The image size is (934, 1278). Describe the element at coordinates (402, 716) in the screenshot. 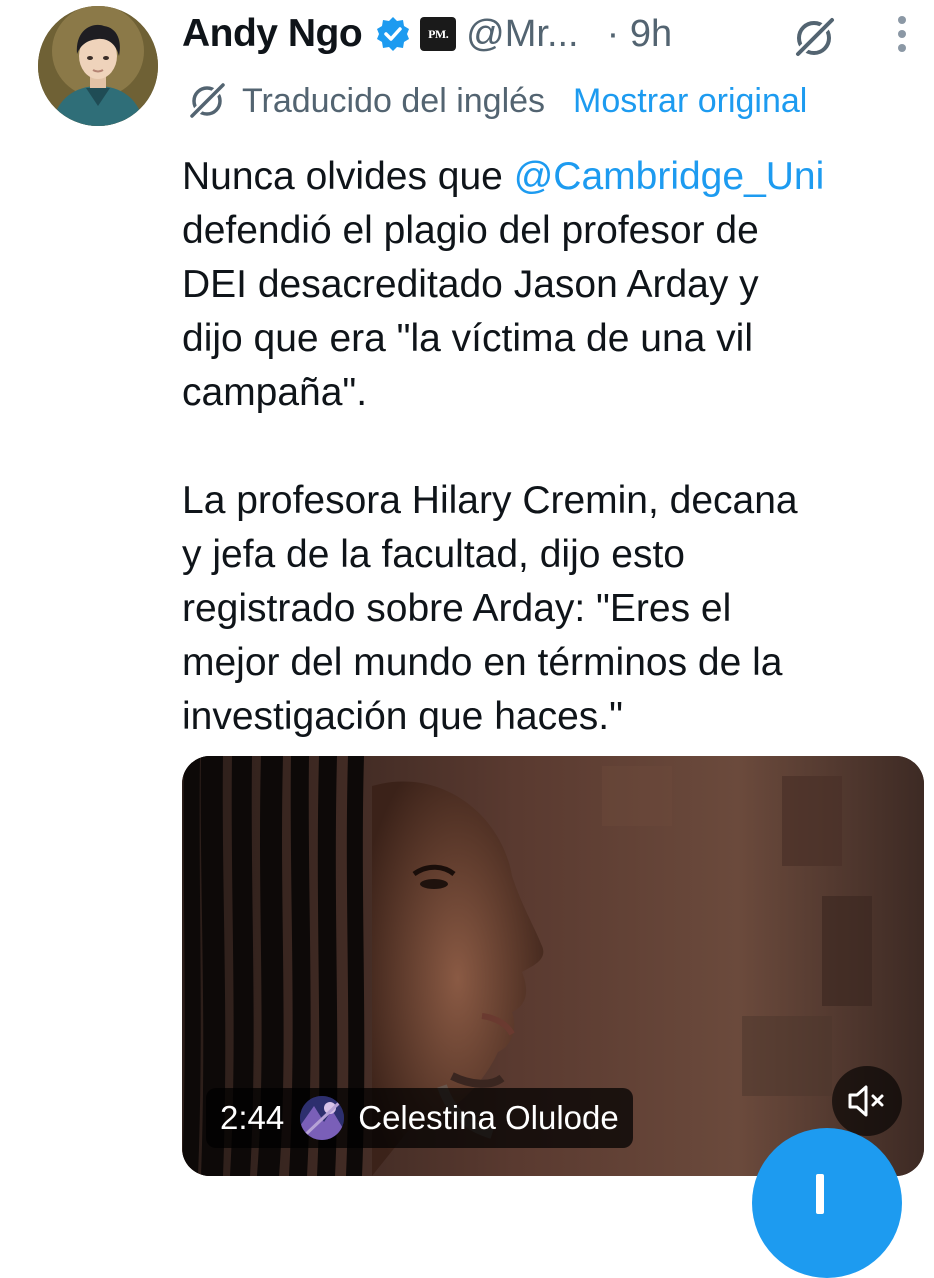

I see `tweet-text-line: investigación que haces."` at that location.